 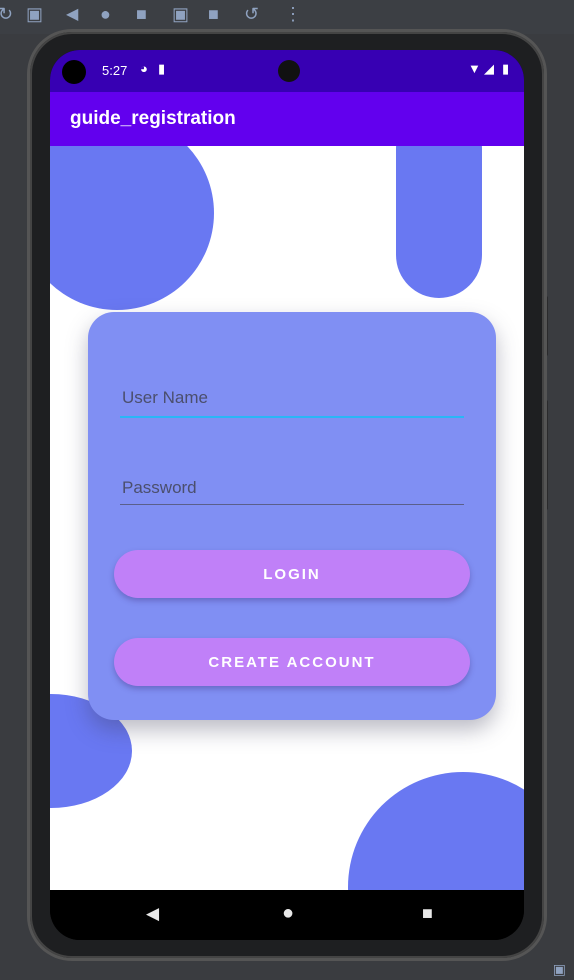 What do you see at coordinates (180, 14) in the screenshot?
I see `camera-icon: ▣` at bounding box center [180, 14].